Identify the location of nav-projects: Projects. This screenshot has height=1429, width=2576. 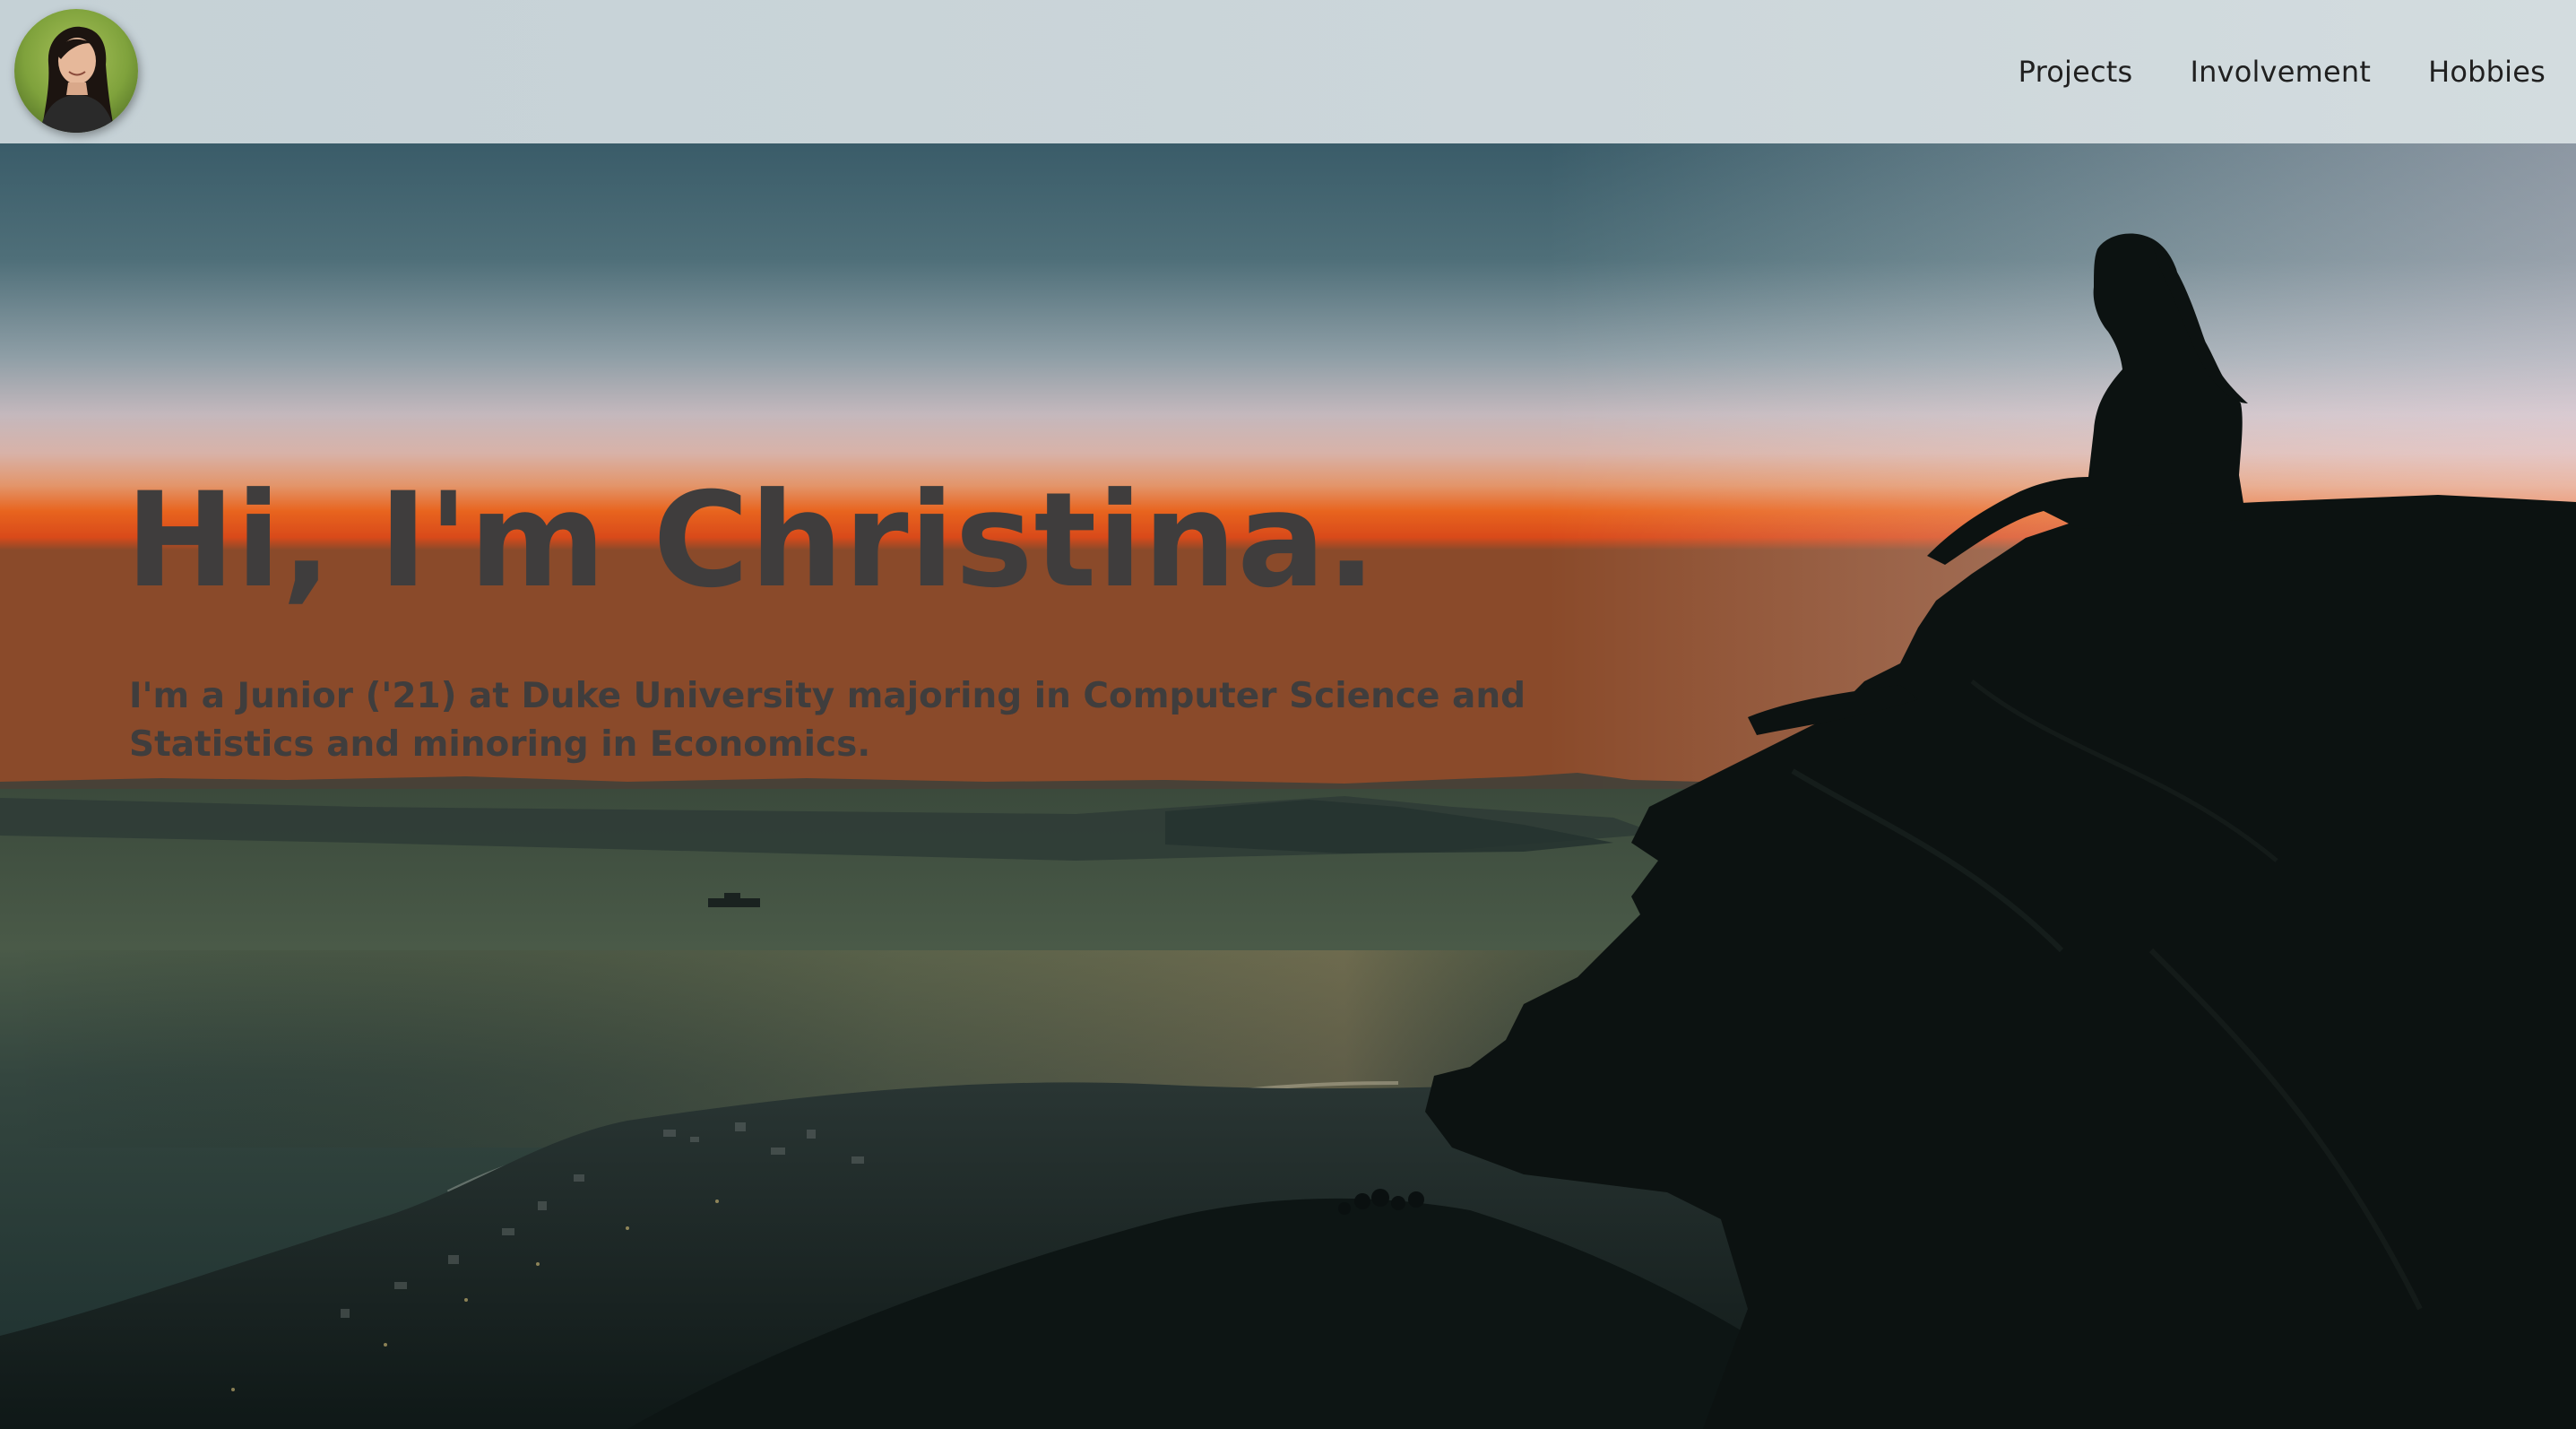
(2075, 72).